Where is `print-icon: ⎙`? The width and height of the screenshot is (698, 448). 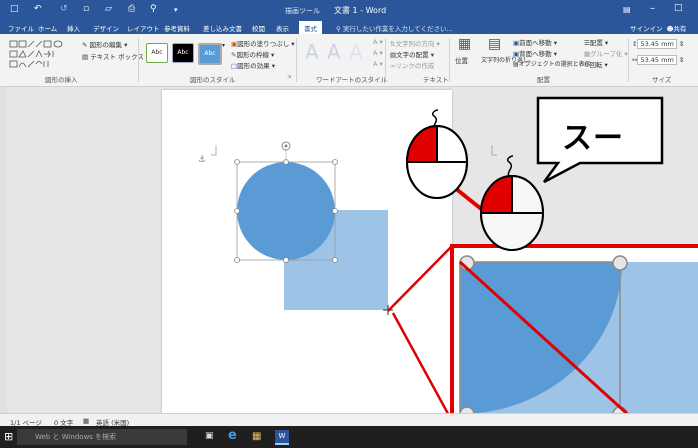
print-icon: ⎙ is located at coordinates (131, 9).